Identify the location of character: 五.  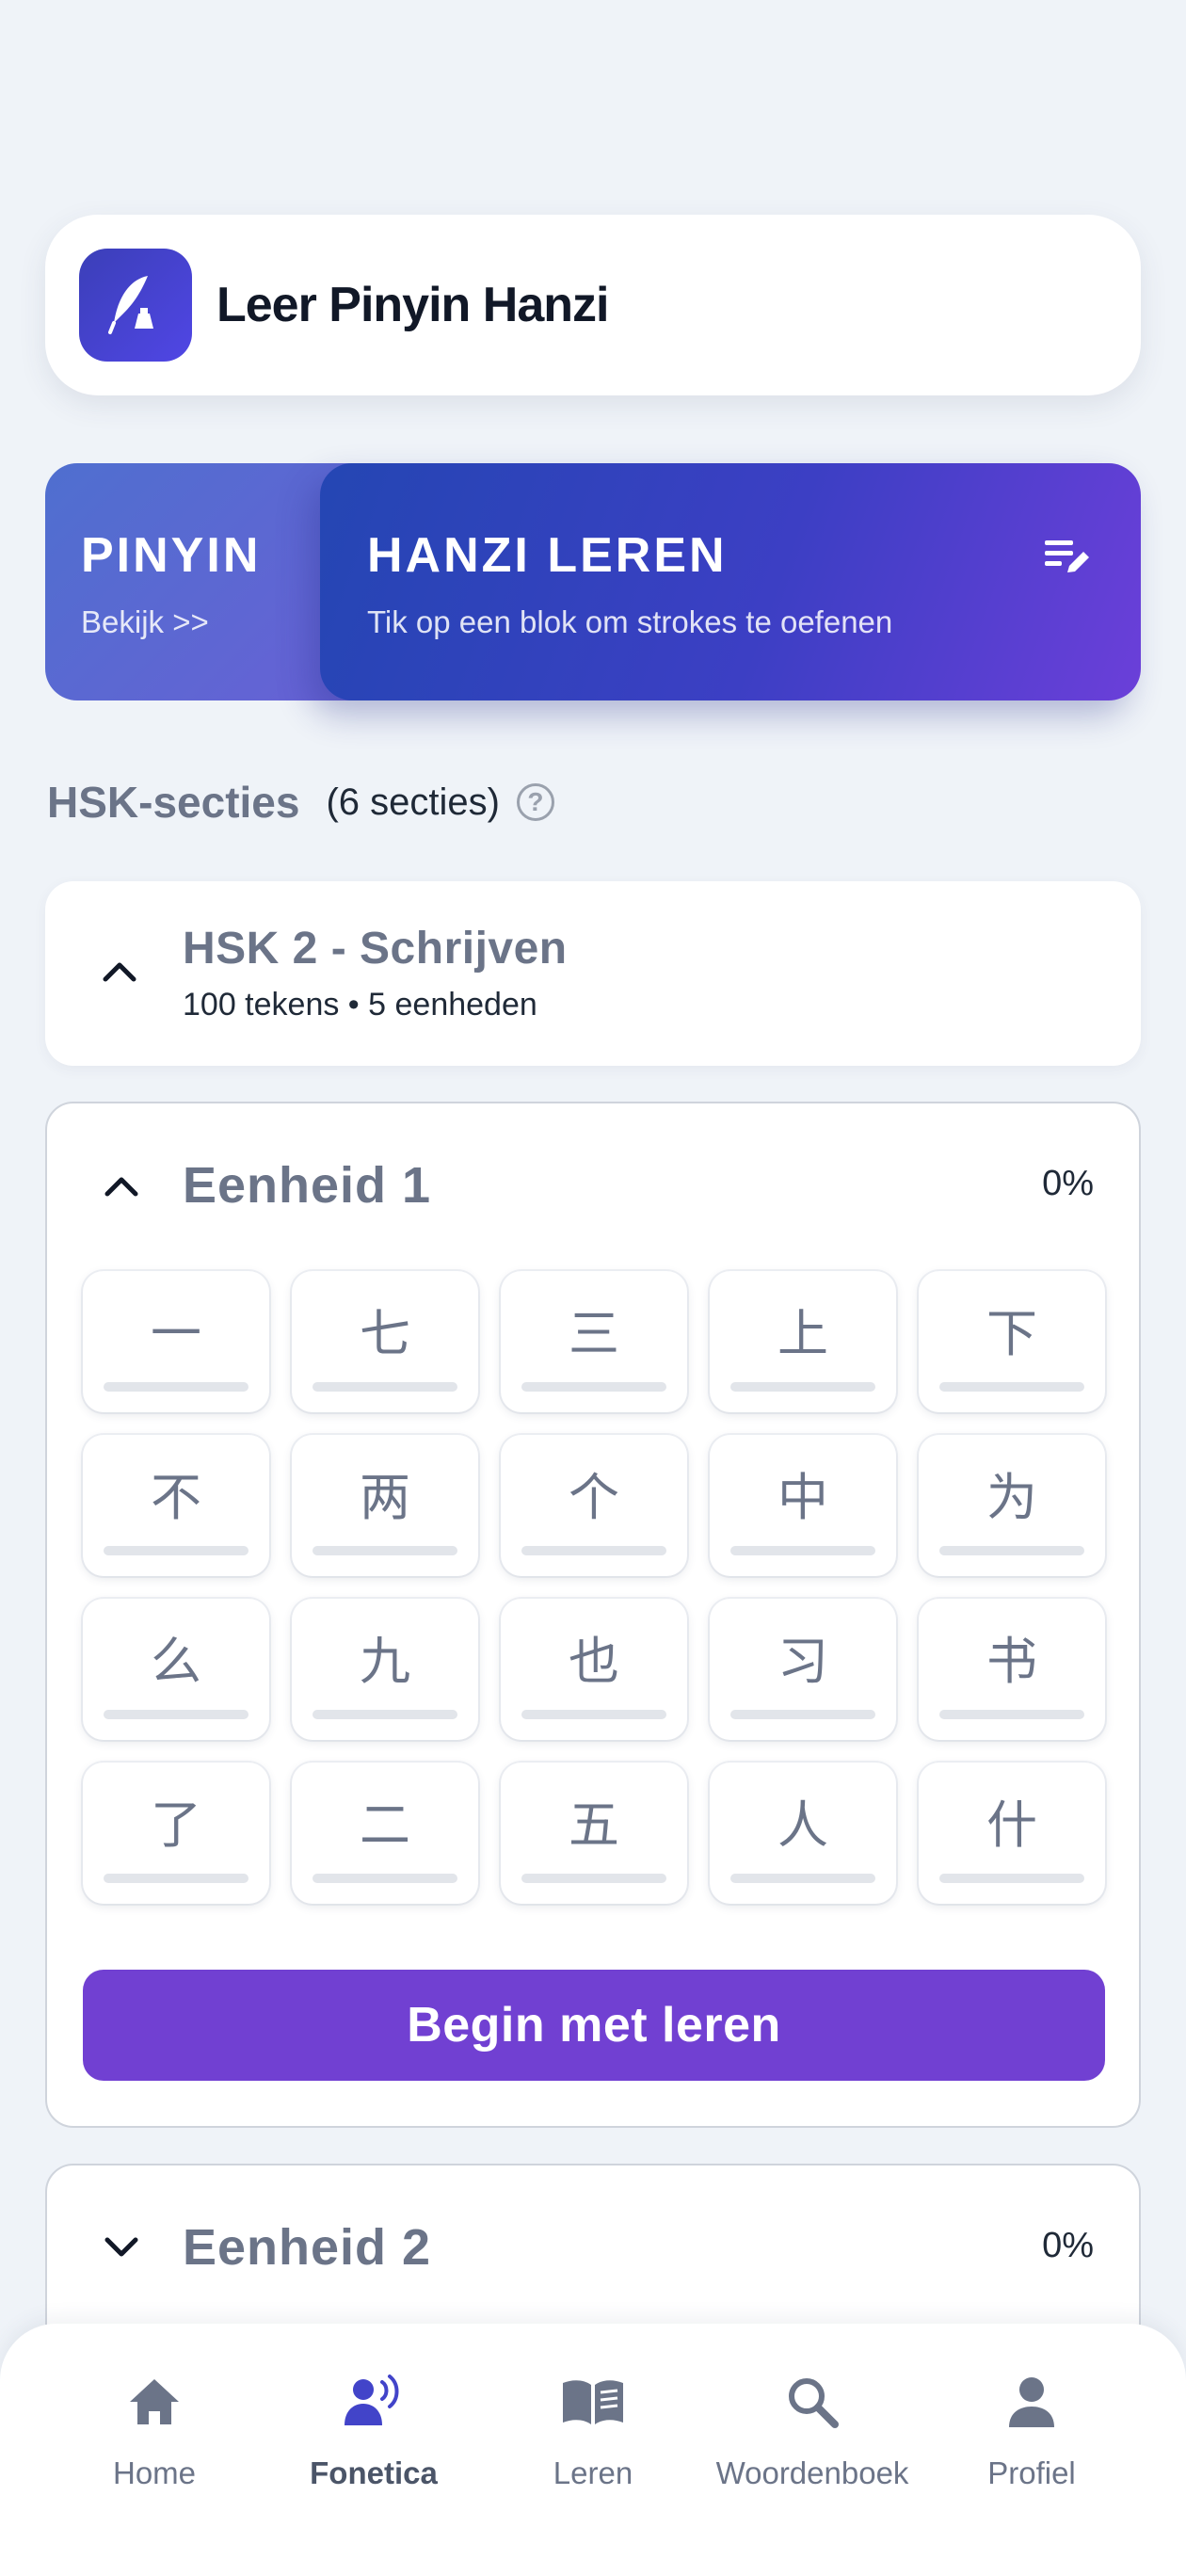
(594, 1825).